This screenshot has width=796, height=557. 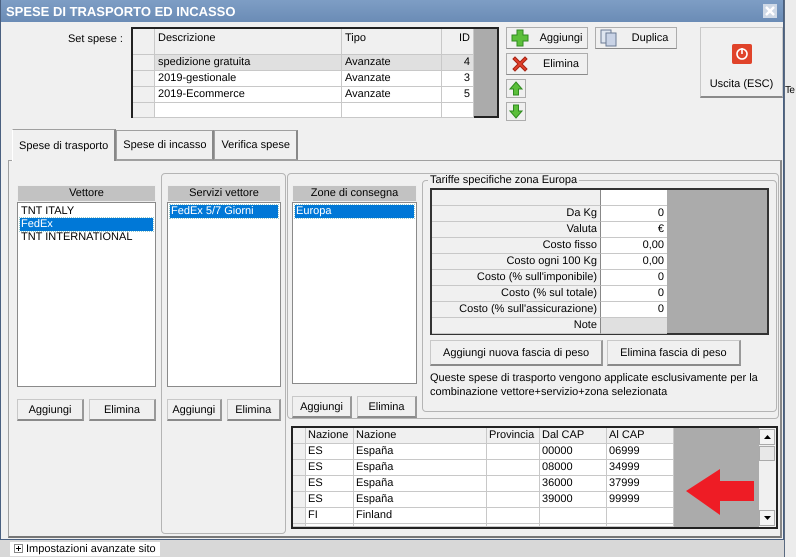 I want to click on list-item: TNT ITALY, so click(x=86, y=211).